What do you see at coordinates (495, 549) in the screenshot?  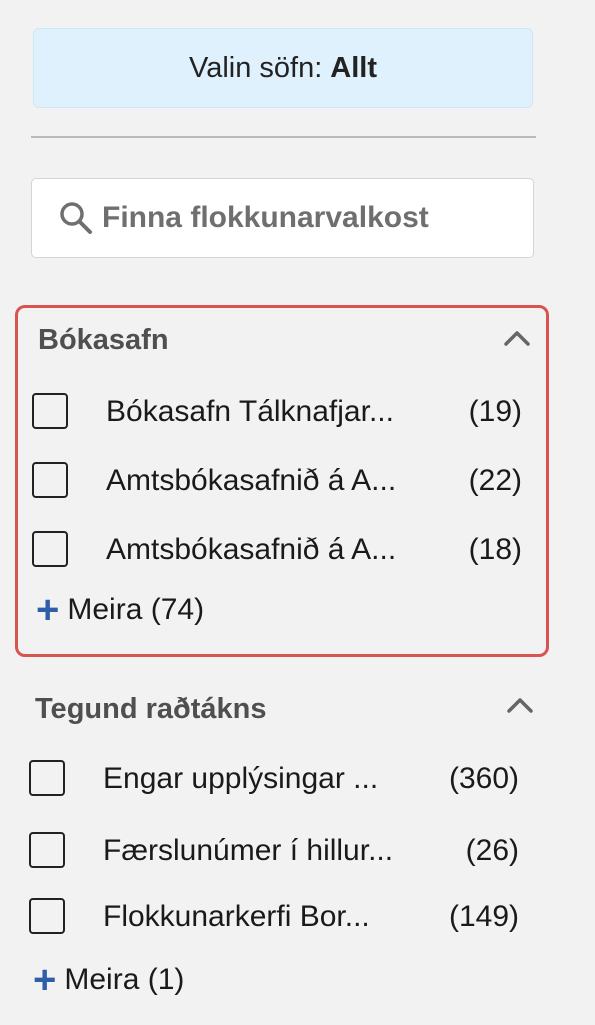 I see `facet-option-count: (18)` at bounding box center [495, 549].